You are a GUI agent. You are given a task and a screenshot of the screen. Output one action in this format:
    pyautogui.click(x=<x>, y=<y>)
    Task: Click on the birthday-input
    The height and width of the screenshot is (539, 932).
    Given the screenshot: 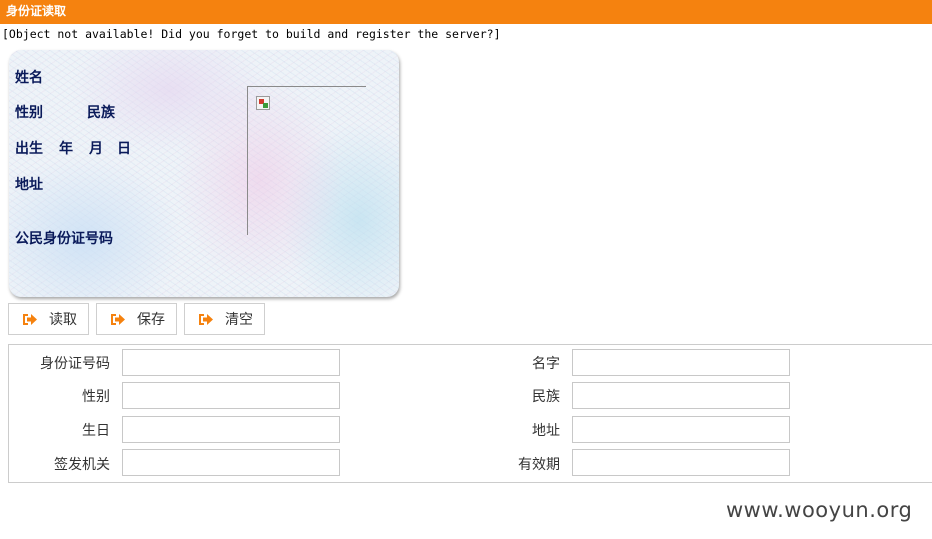 What is the action you would take?
    pyautogui.click(x=231, y=429)
    